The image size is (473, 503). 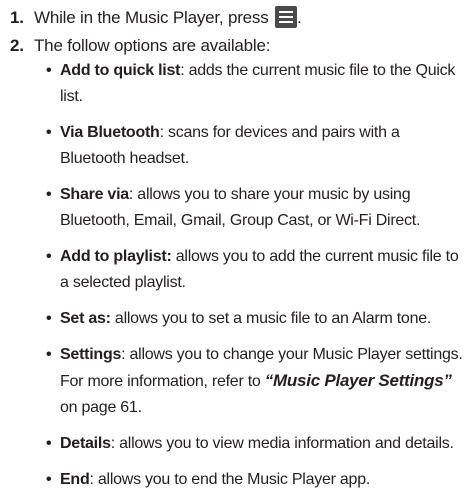 I want to click on step-1-period: ., so click(x=299, y=17).